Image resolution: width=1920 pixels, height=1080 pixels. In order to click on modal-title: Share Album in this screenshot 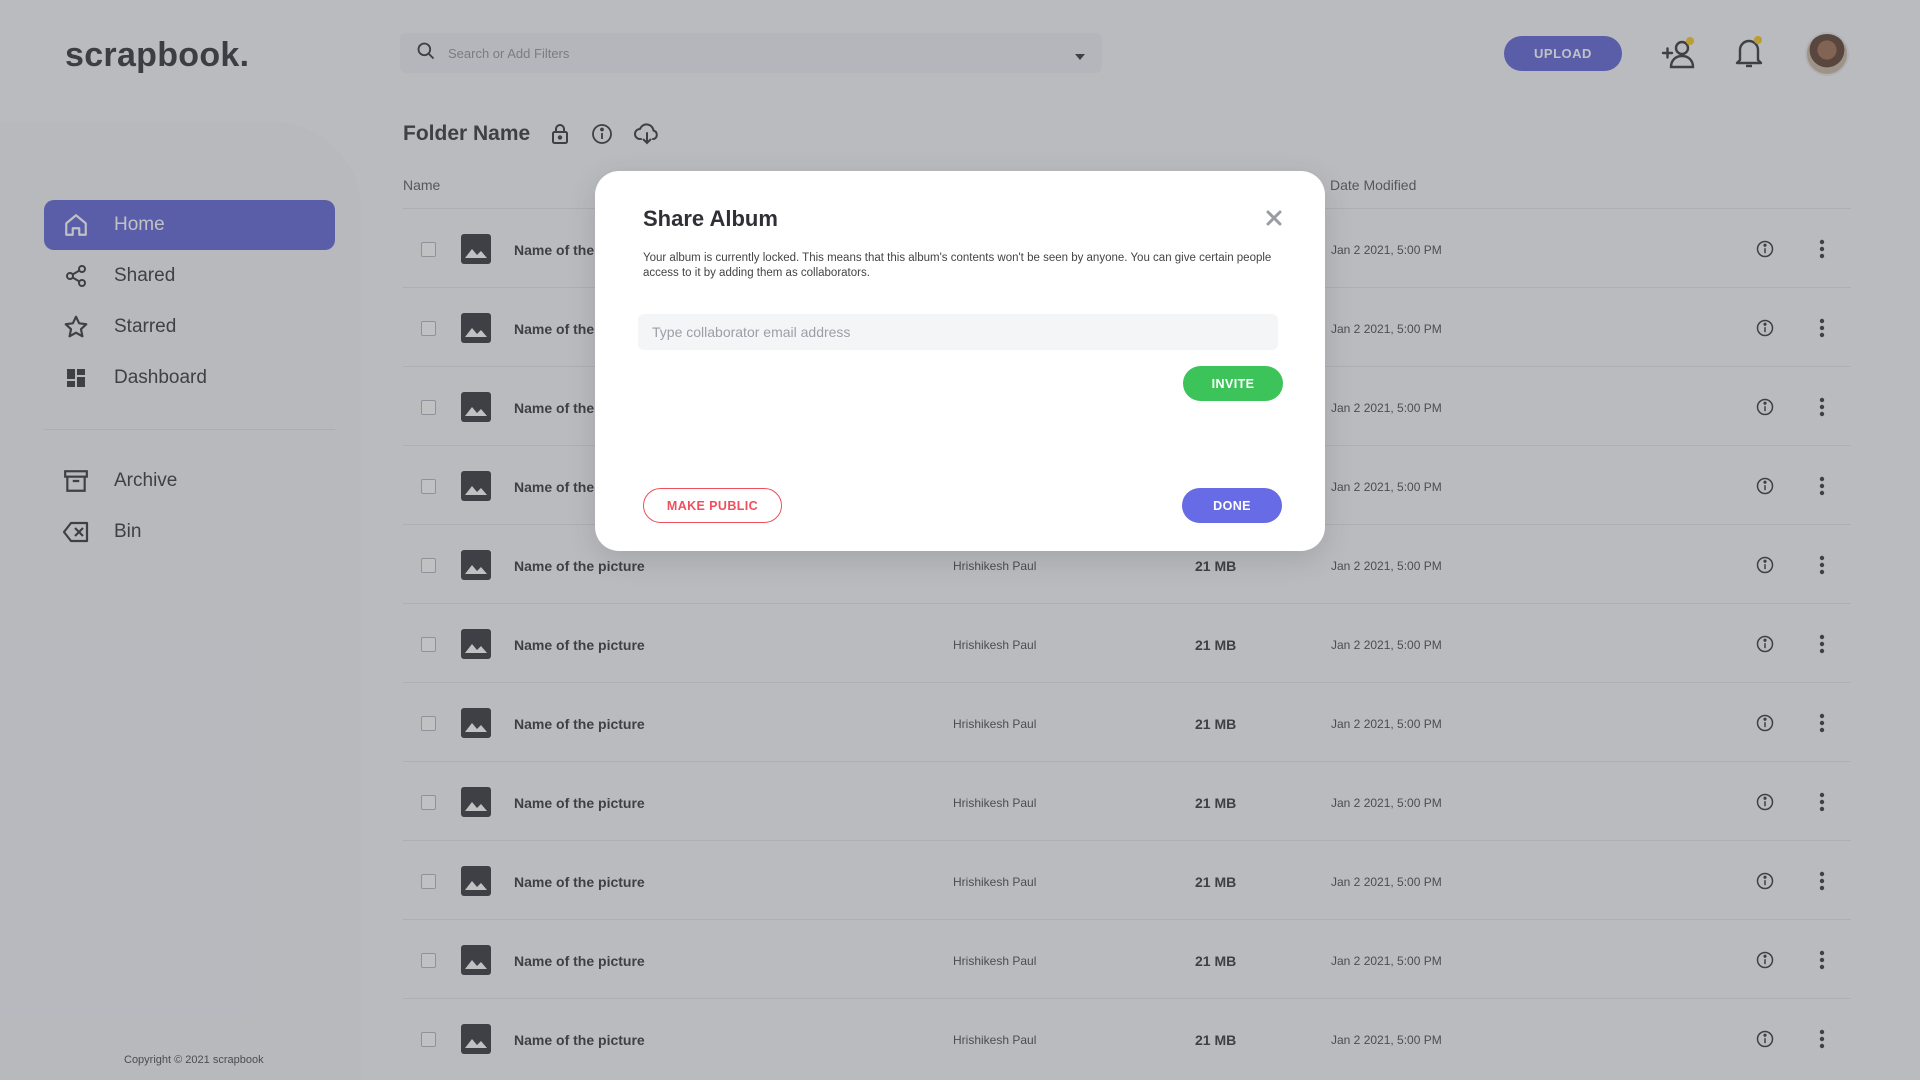, I will do `click(710, 218)`.